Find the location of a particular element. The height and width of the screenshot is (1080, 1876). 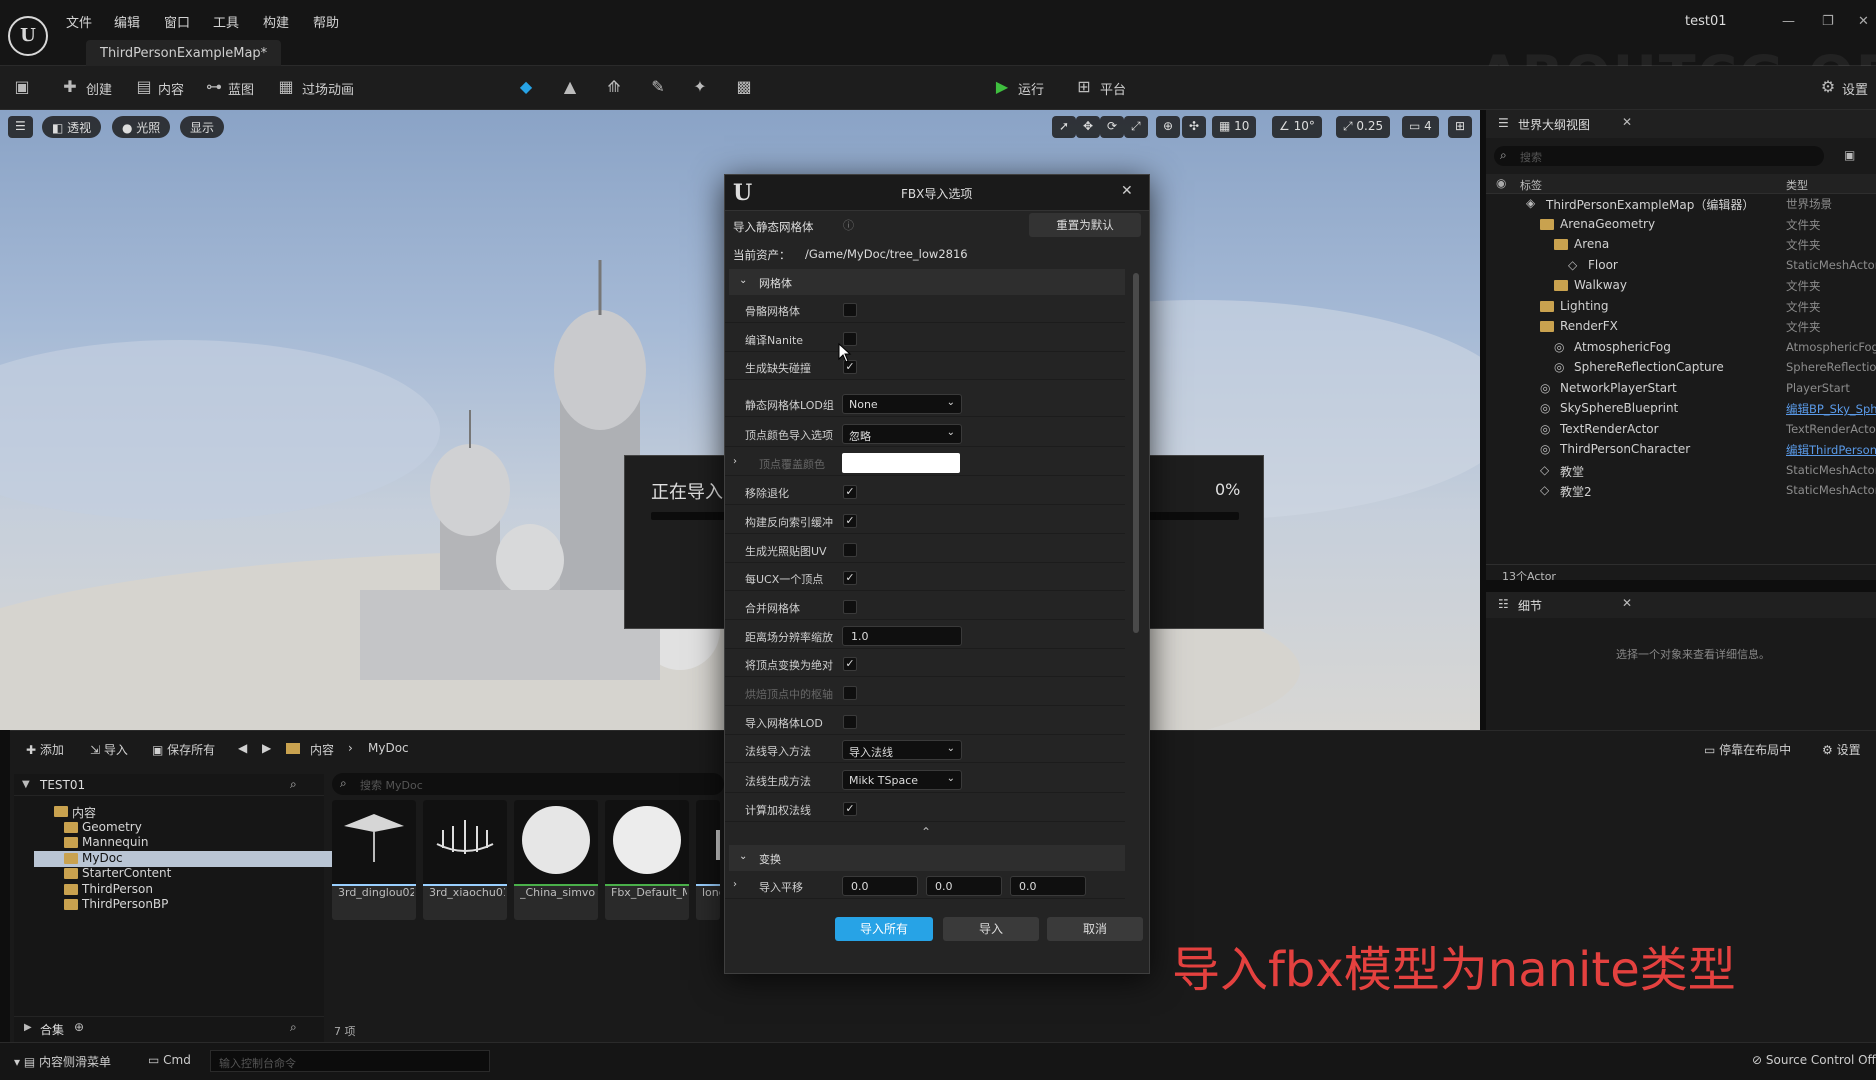

tree-item: 内容 is located at coordinates (184, 812).